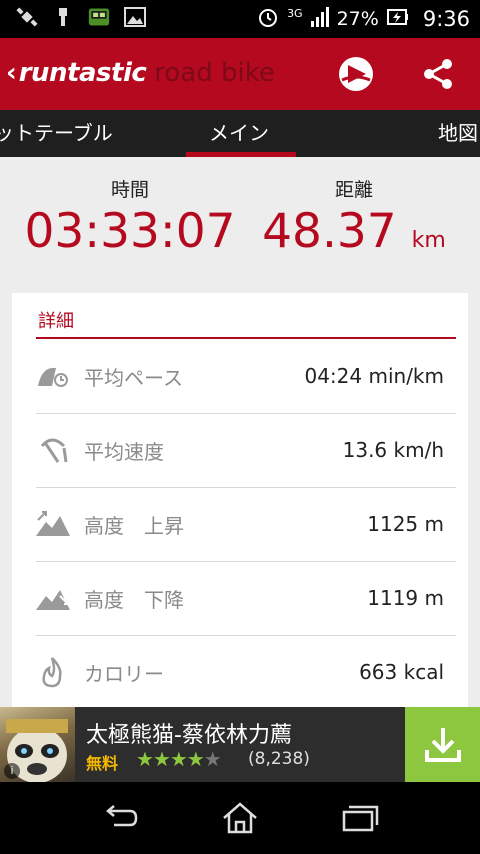 The image size is (480, 854). Describe the element at coordinates (56, 321) in the screenshot. I see `details-title: 詳細` at that location.